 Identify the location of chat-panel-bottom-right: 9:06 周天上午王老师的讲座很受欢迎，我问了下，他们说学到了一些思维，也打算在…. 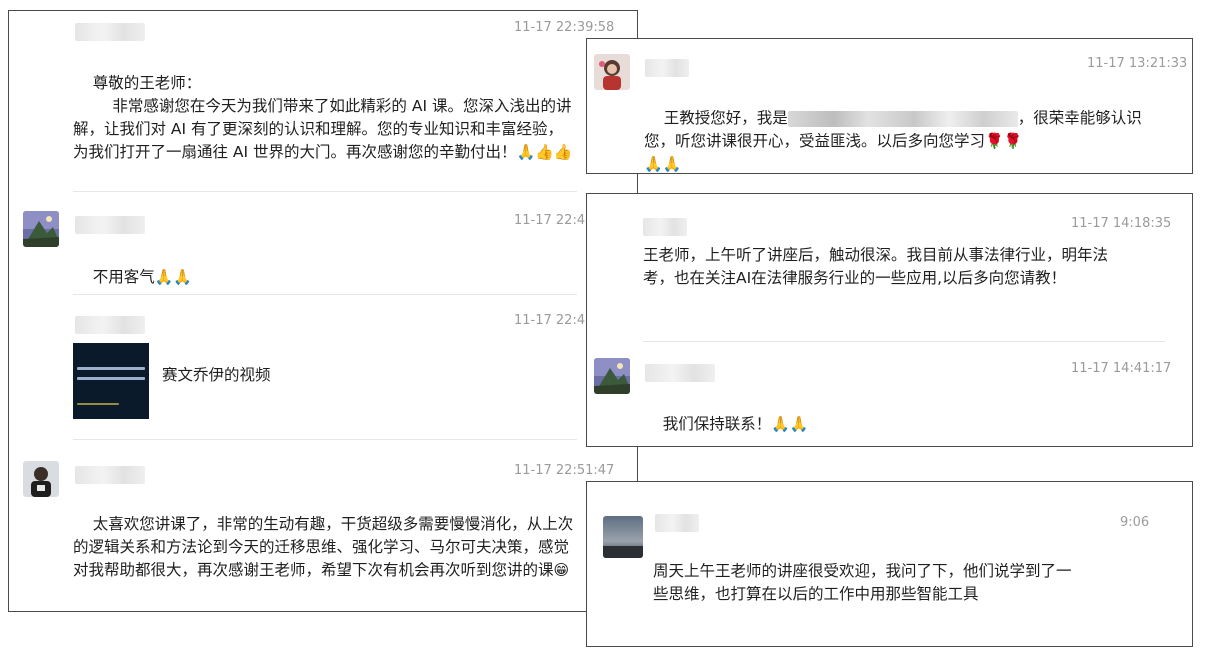
(889, 564).